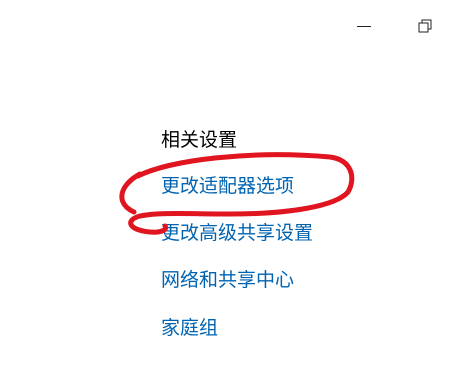 The image size is (476, 368). I want to click on restore-icon, so click(425, 26).